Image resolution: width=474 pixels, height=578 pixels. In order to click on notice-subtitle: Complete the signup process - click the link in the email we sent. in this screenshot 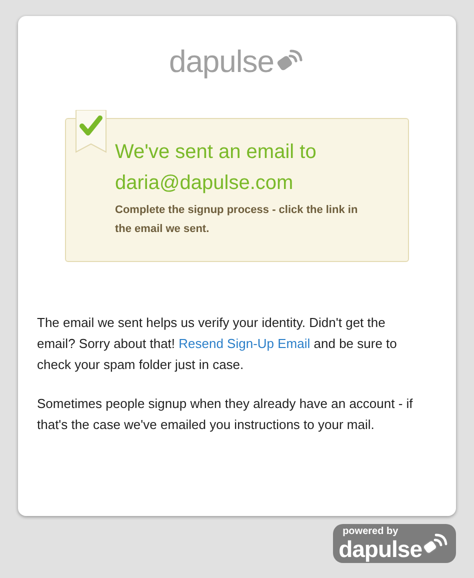, I will do `click(237, 220)`.